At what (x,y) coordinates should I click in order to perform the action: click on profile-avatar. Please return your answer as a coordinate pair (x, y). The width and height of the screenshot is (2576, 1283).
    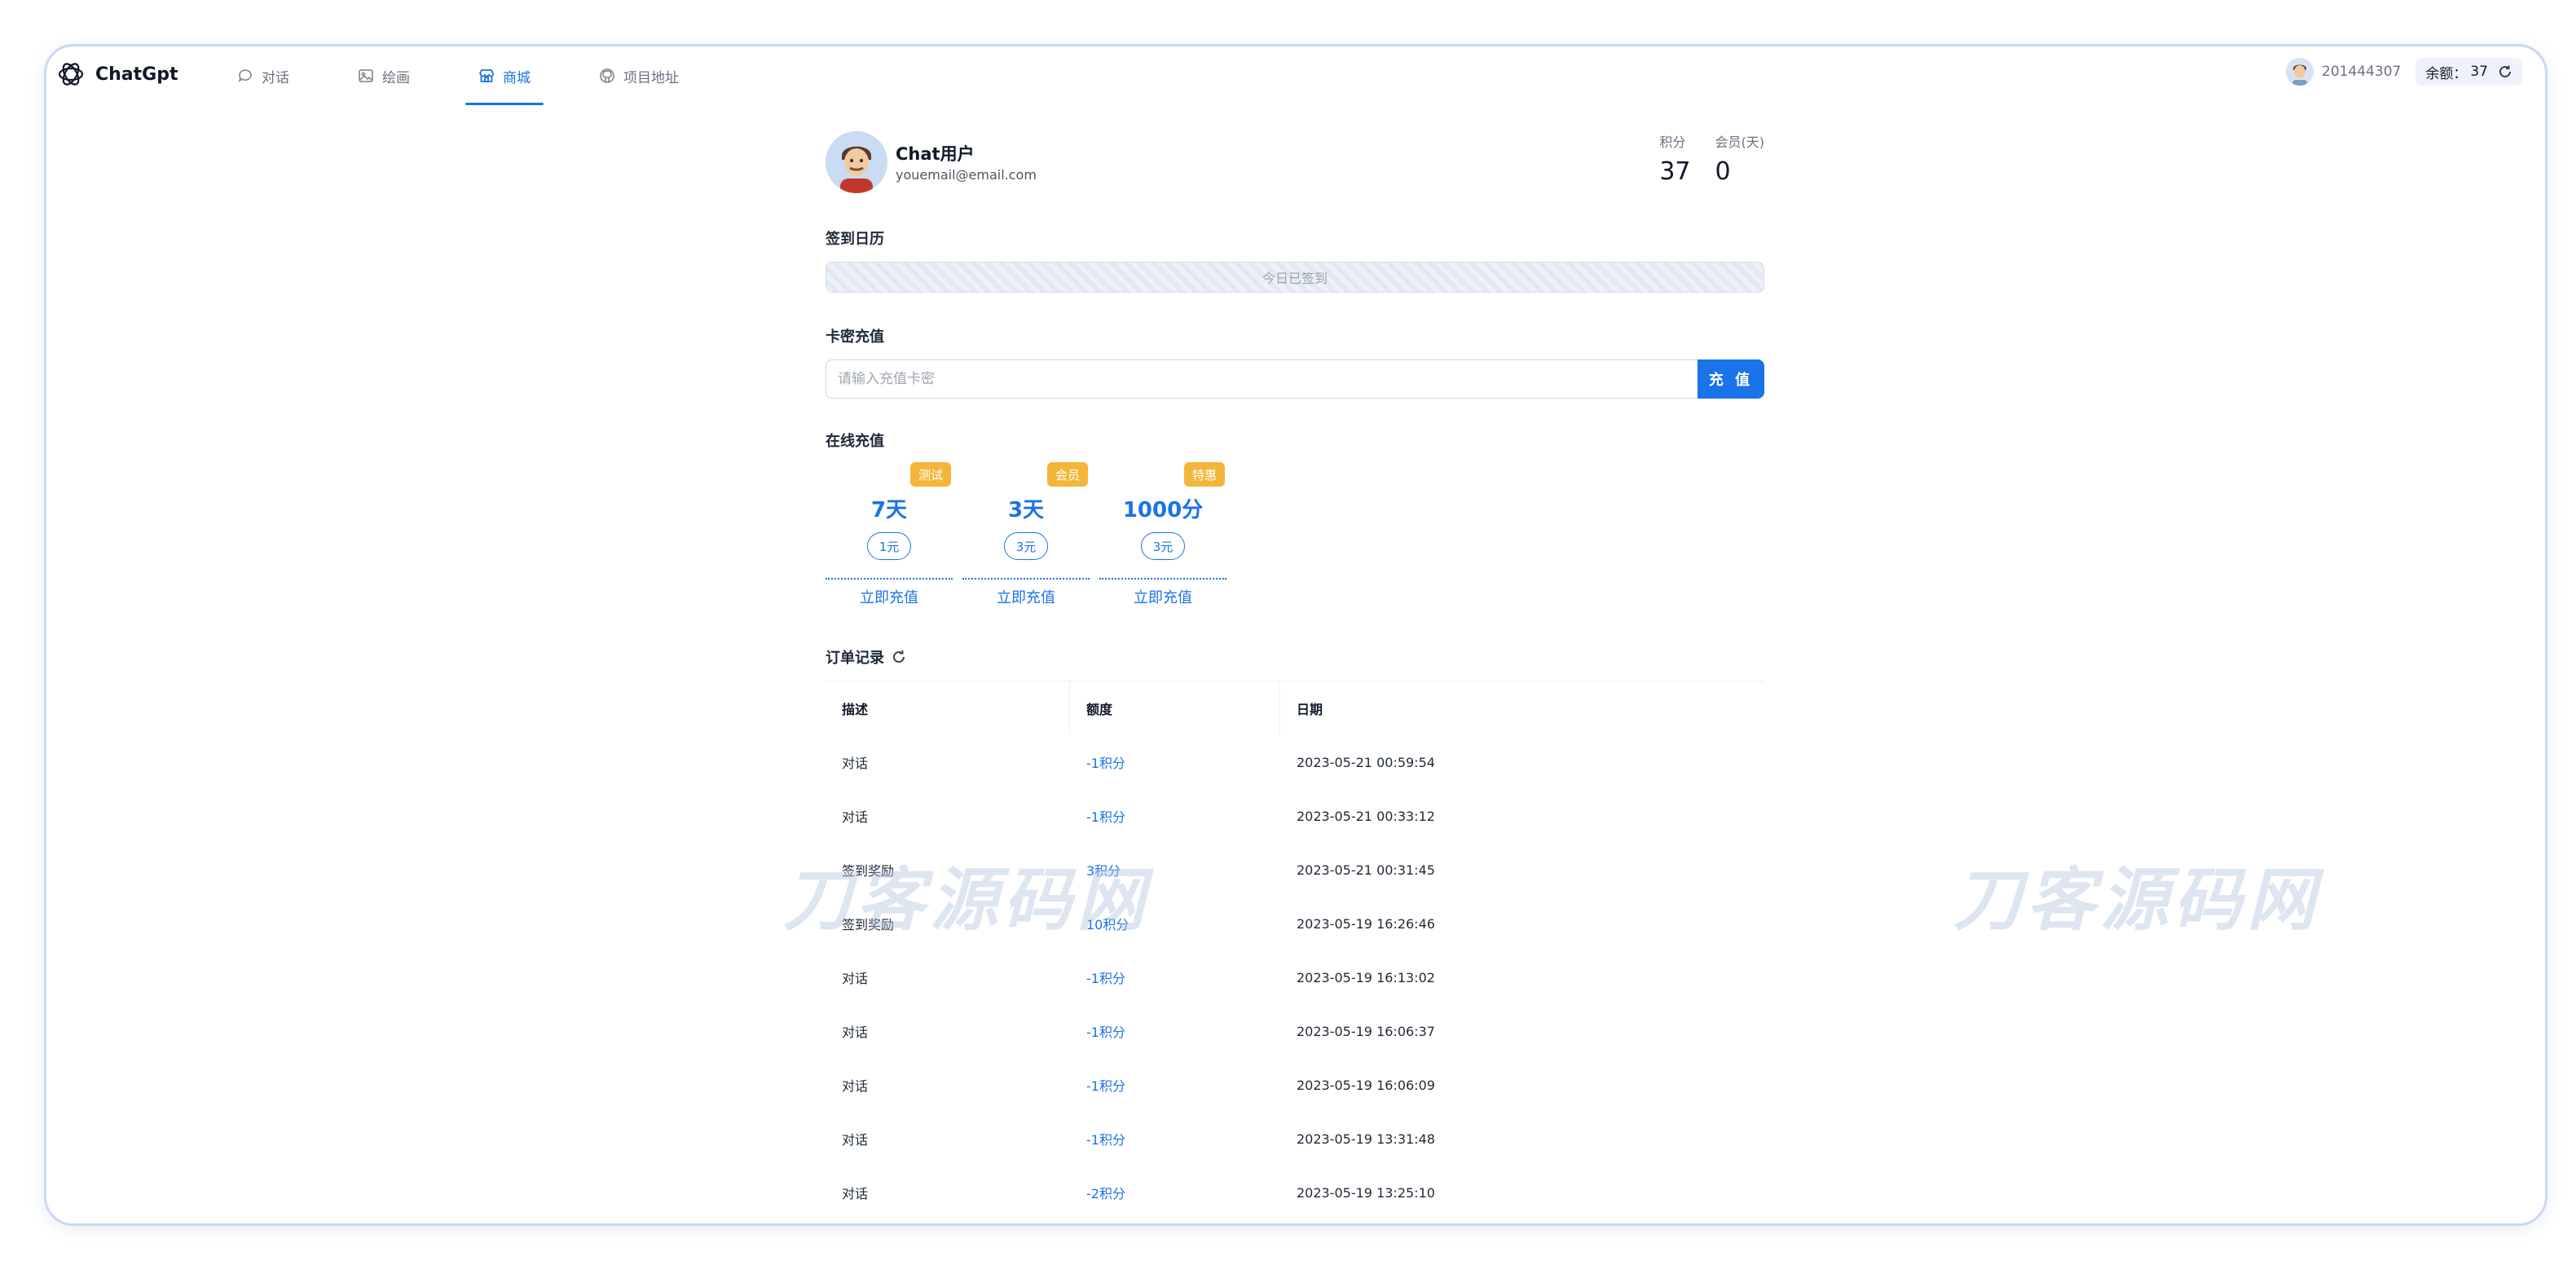
    Looking at the image, I should click on (856, 162).